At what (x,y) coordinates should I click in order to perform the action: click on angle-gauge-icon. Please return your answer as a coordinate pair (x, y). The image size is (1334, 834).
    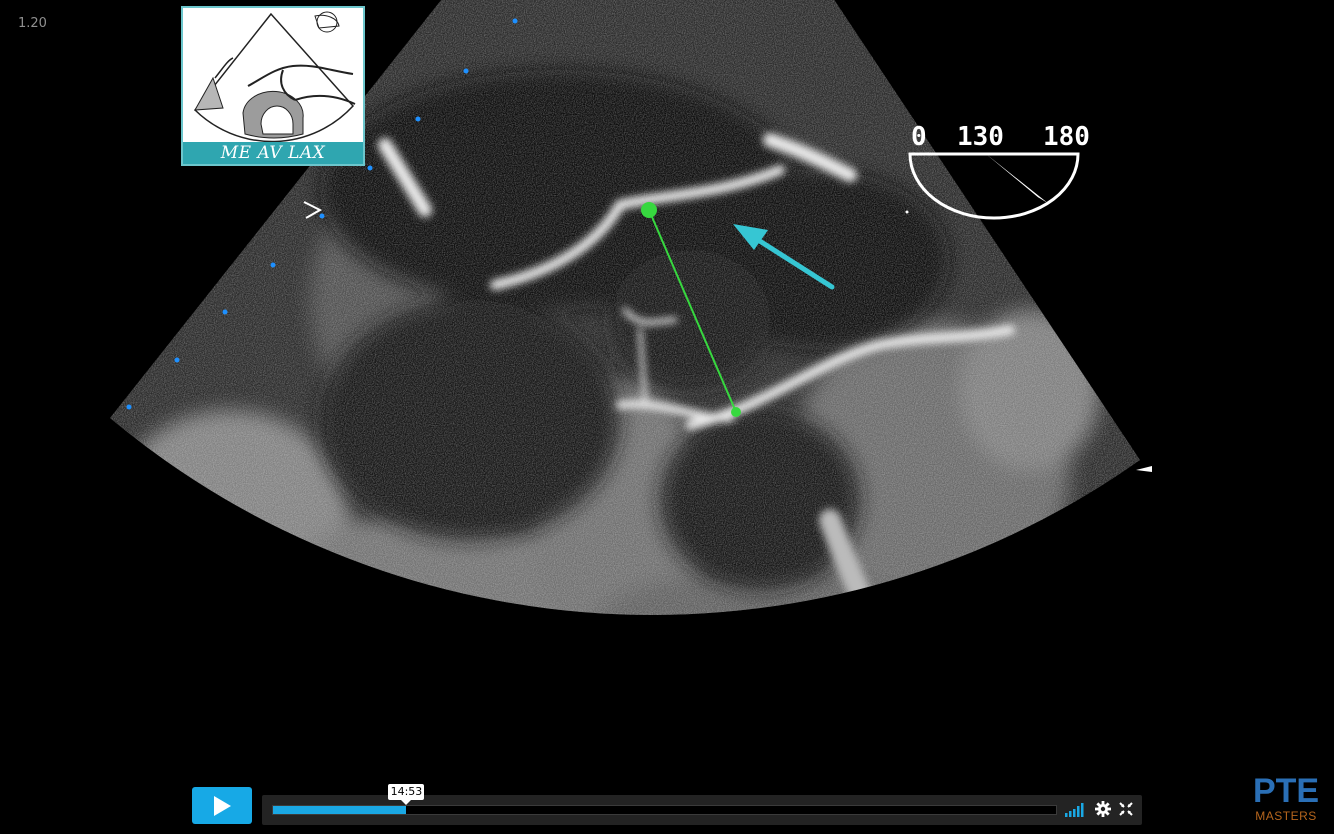
    Looking at the image, I should click on (994, 186).